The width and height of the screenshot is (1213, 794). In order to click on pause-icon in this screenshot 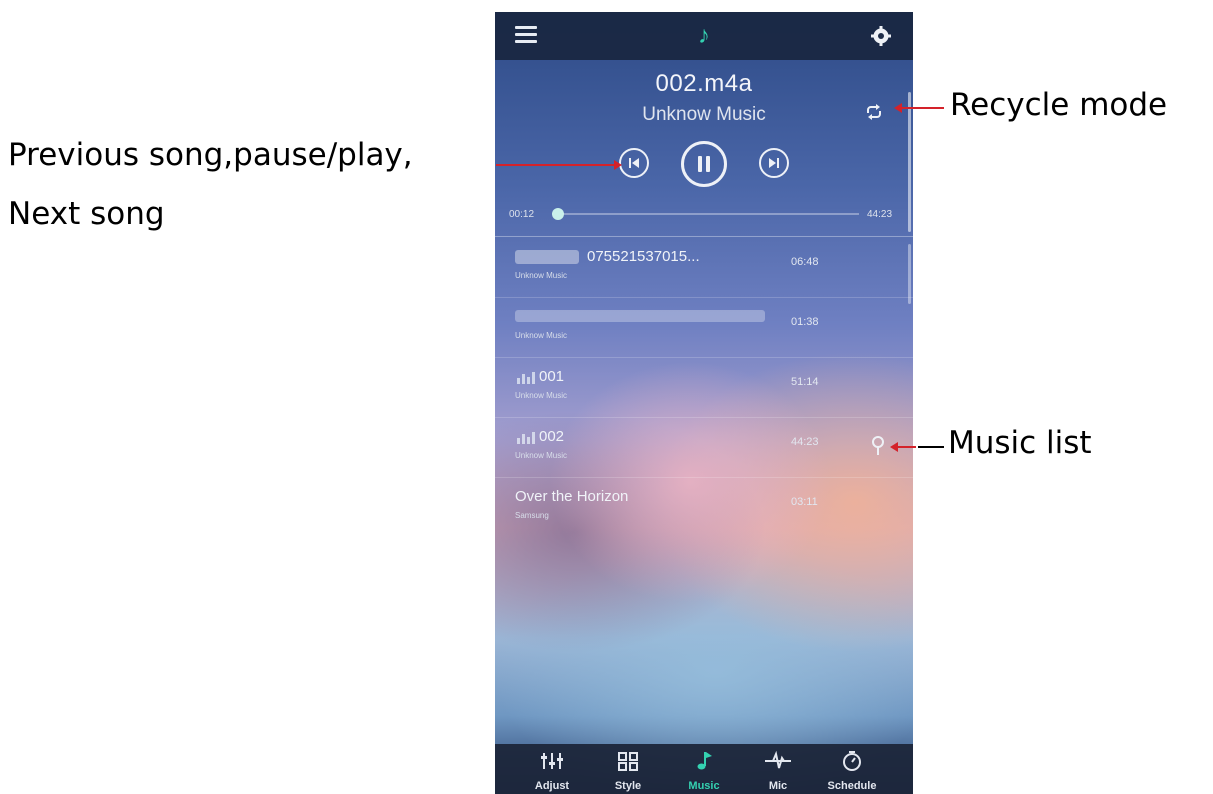, I will do `click(704, 164)`.